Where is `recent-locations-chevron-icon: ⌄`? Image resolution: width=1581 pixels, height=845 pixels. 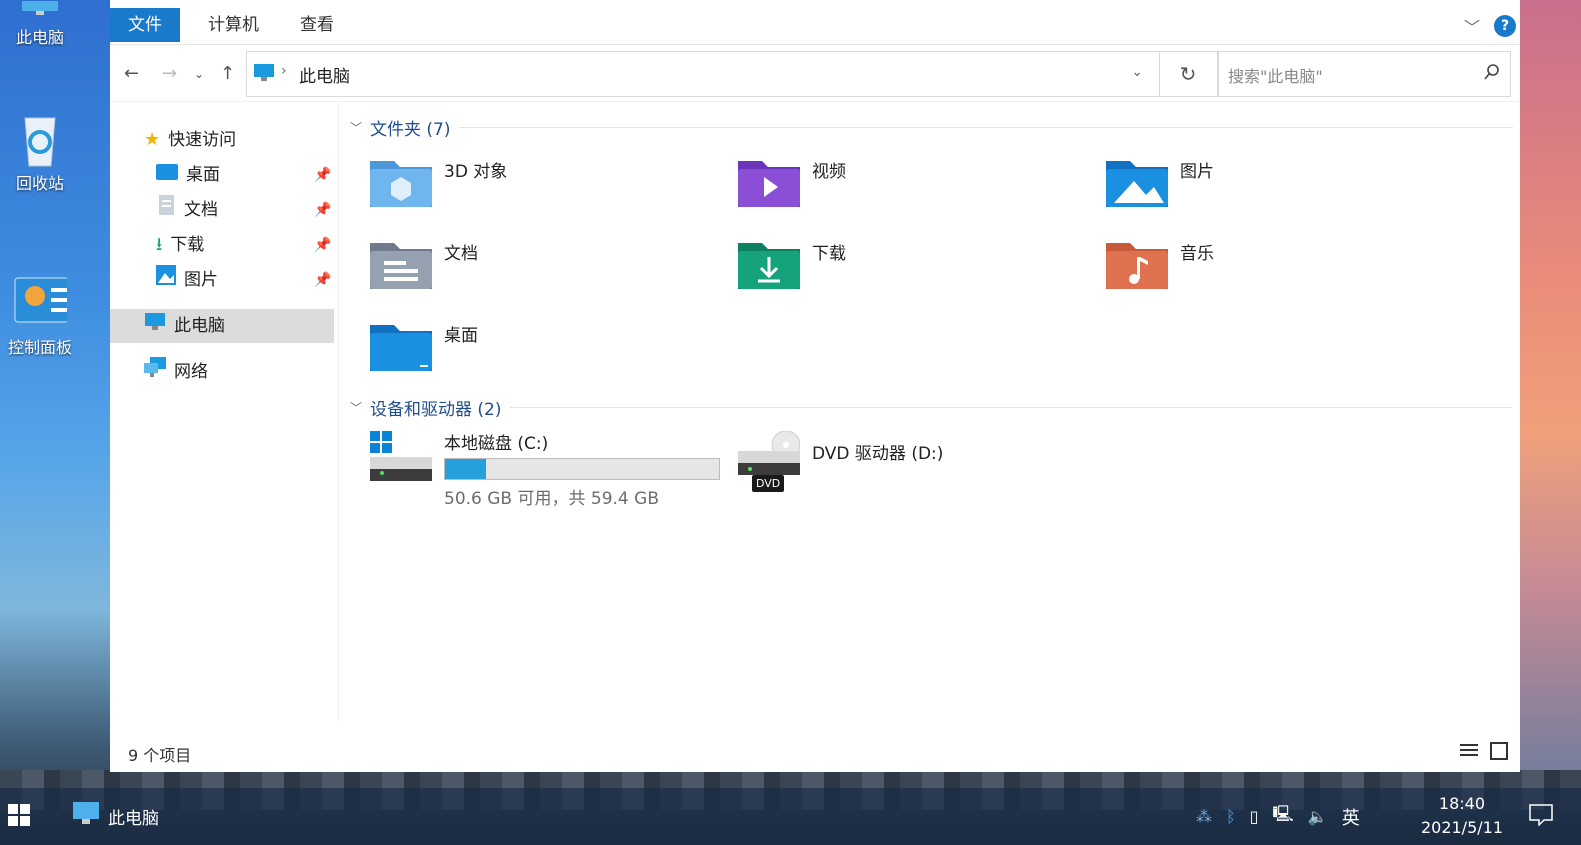 recent-locations-chevron-icon: ⌄ is located at coordinates (199, 74).